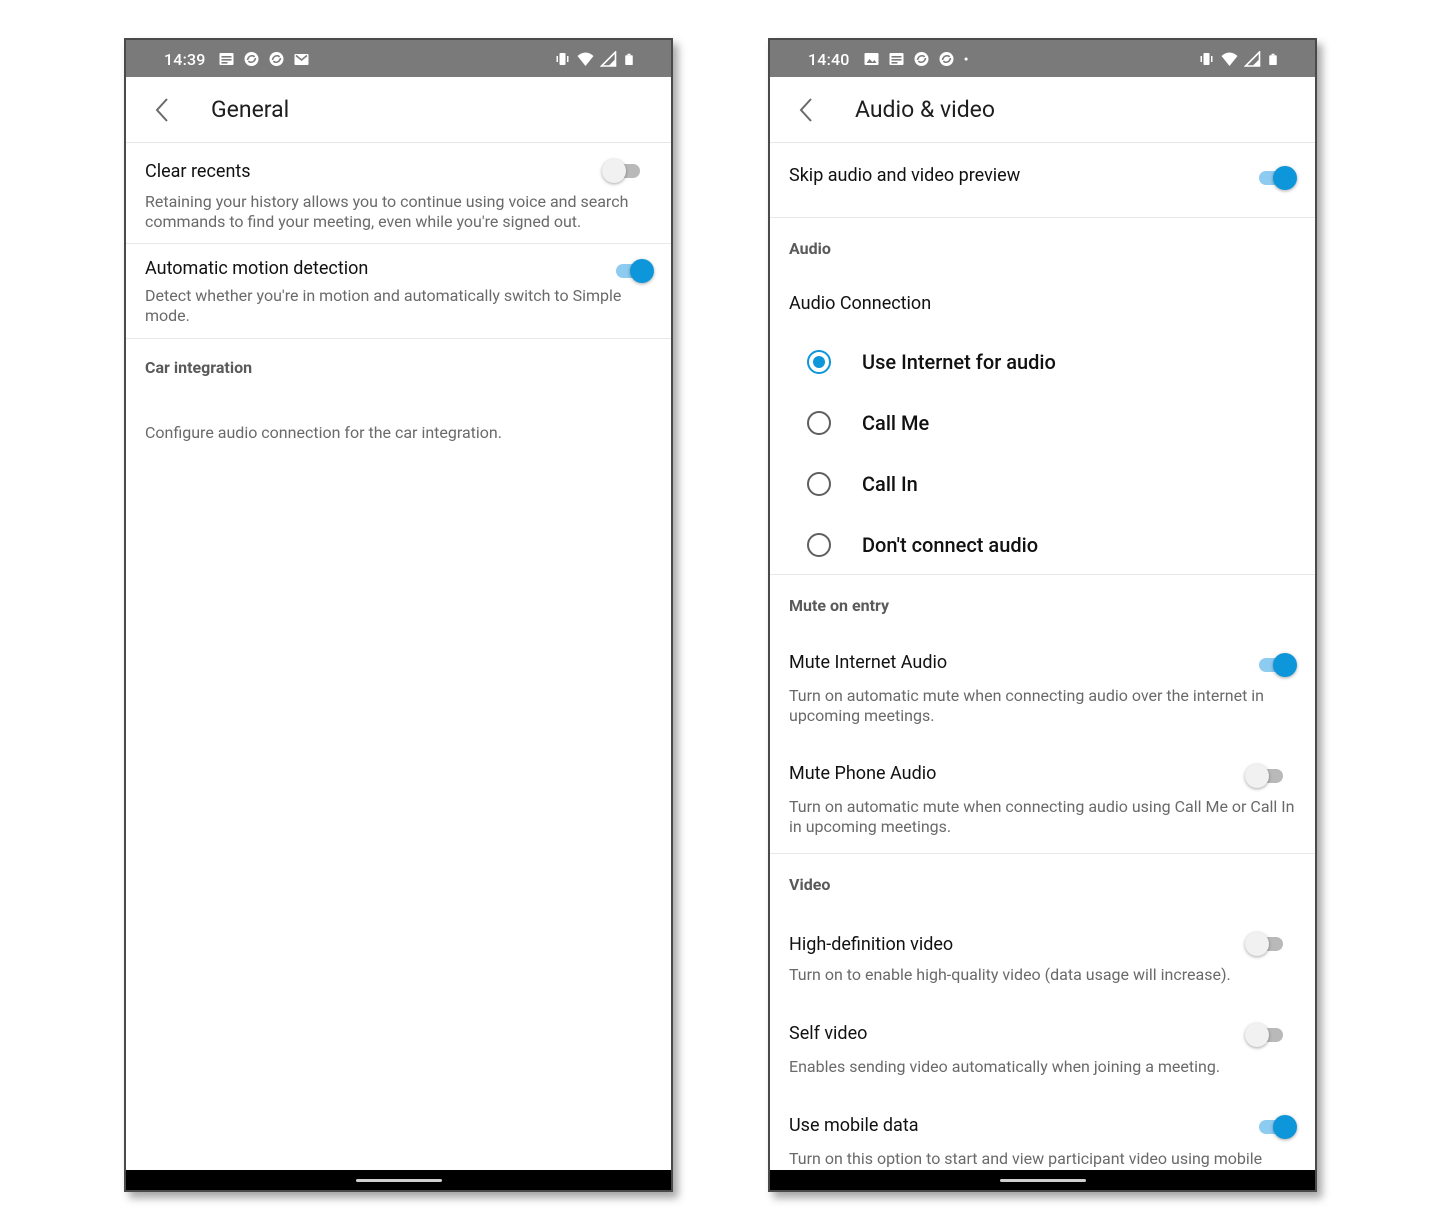  I want to click on page-title: Audio & video, so click(925, 109).